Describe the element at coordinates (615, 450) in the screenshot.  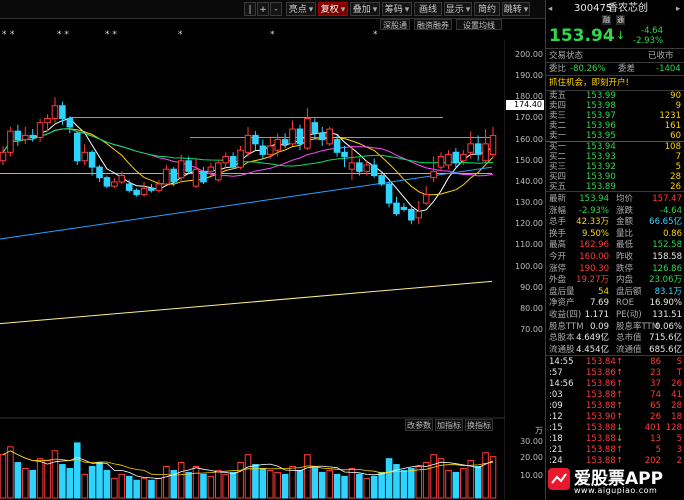
I see `tick-row: :21 153.88 ↑ 5 3` at that location.